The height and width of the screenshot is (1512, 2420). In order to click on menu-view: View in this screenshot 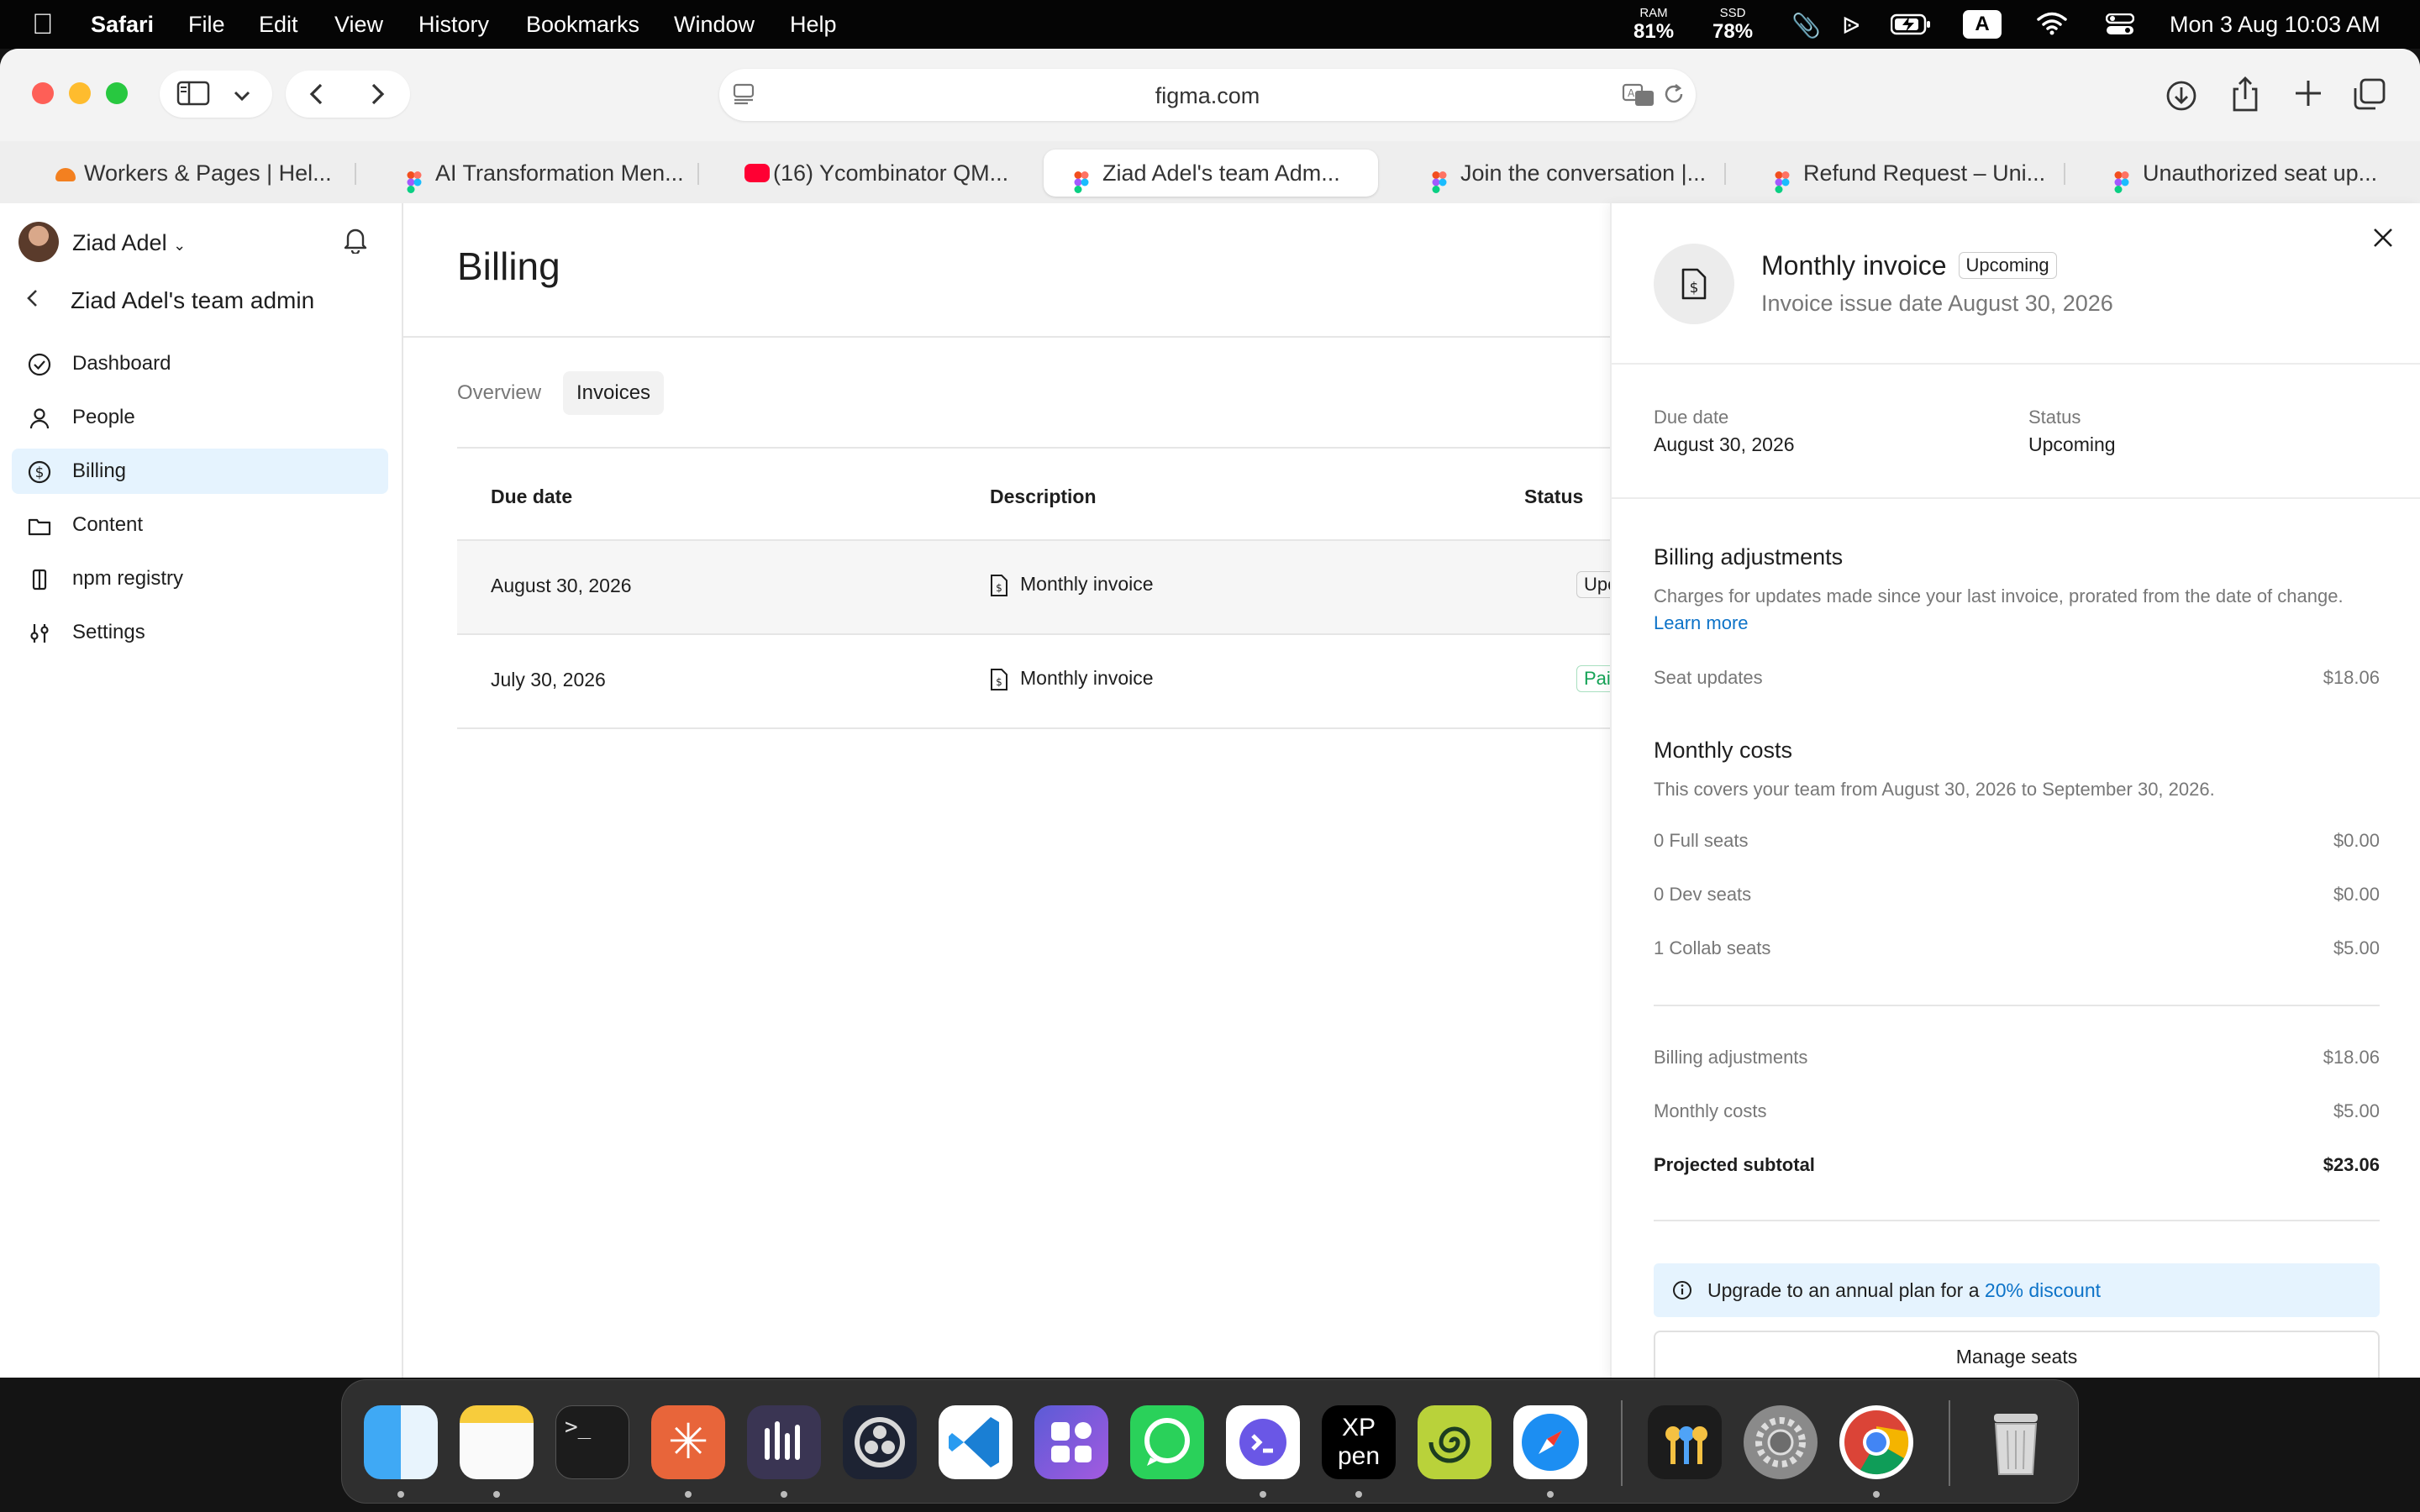, I will do `click(359, 25)`.